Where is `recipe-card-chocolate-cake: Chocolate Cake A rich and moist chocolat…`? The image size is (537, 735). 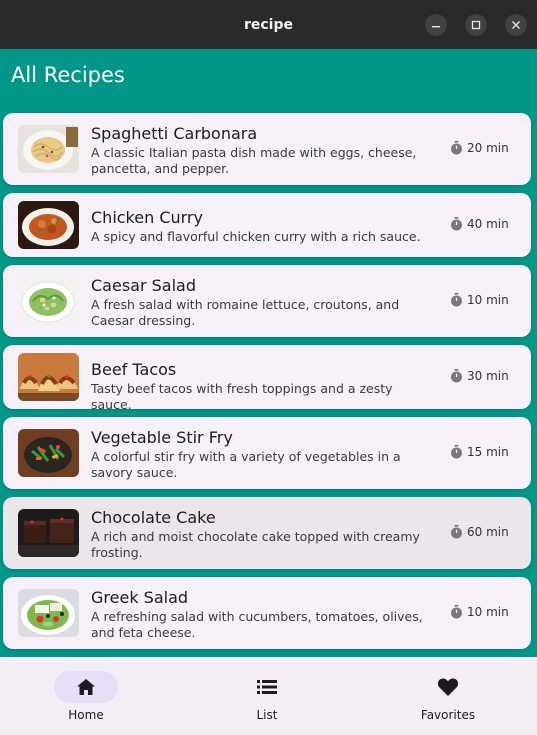
recipe-card-chocolate-cake: Chocolate Cake A rich and moist chocolat… is located at coordinates (267, 533).